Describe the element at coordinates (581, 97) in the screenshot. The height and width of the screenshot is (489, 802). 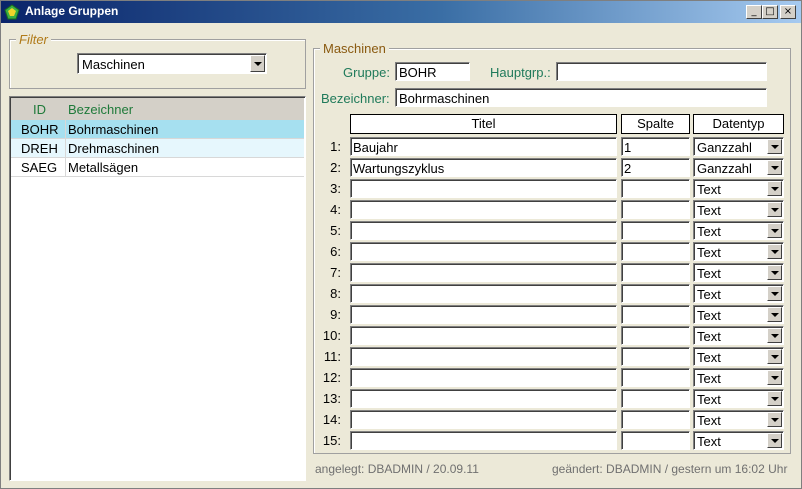
I see `bezeichner-input: Bohrmaschinen` at that location.